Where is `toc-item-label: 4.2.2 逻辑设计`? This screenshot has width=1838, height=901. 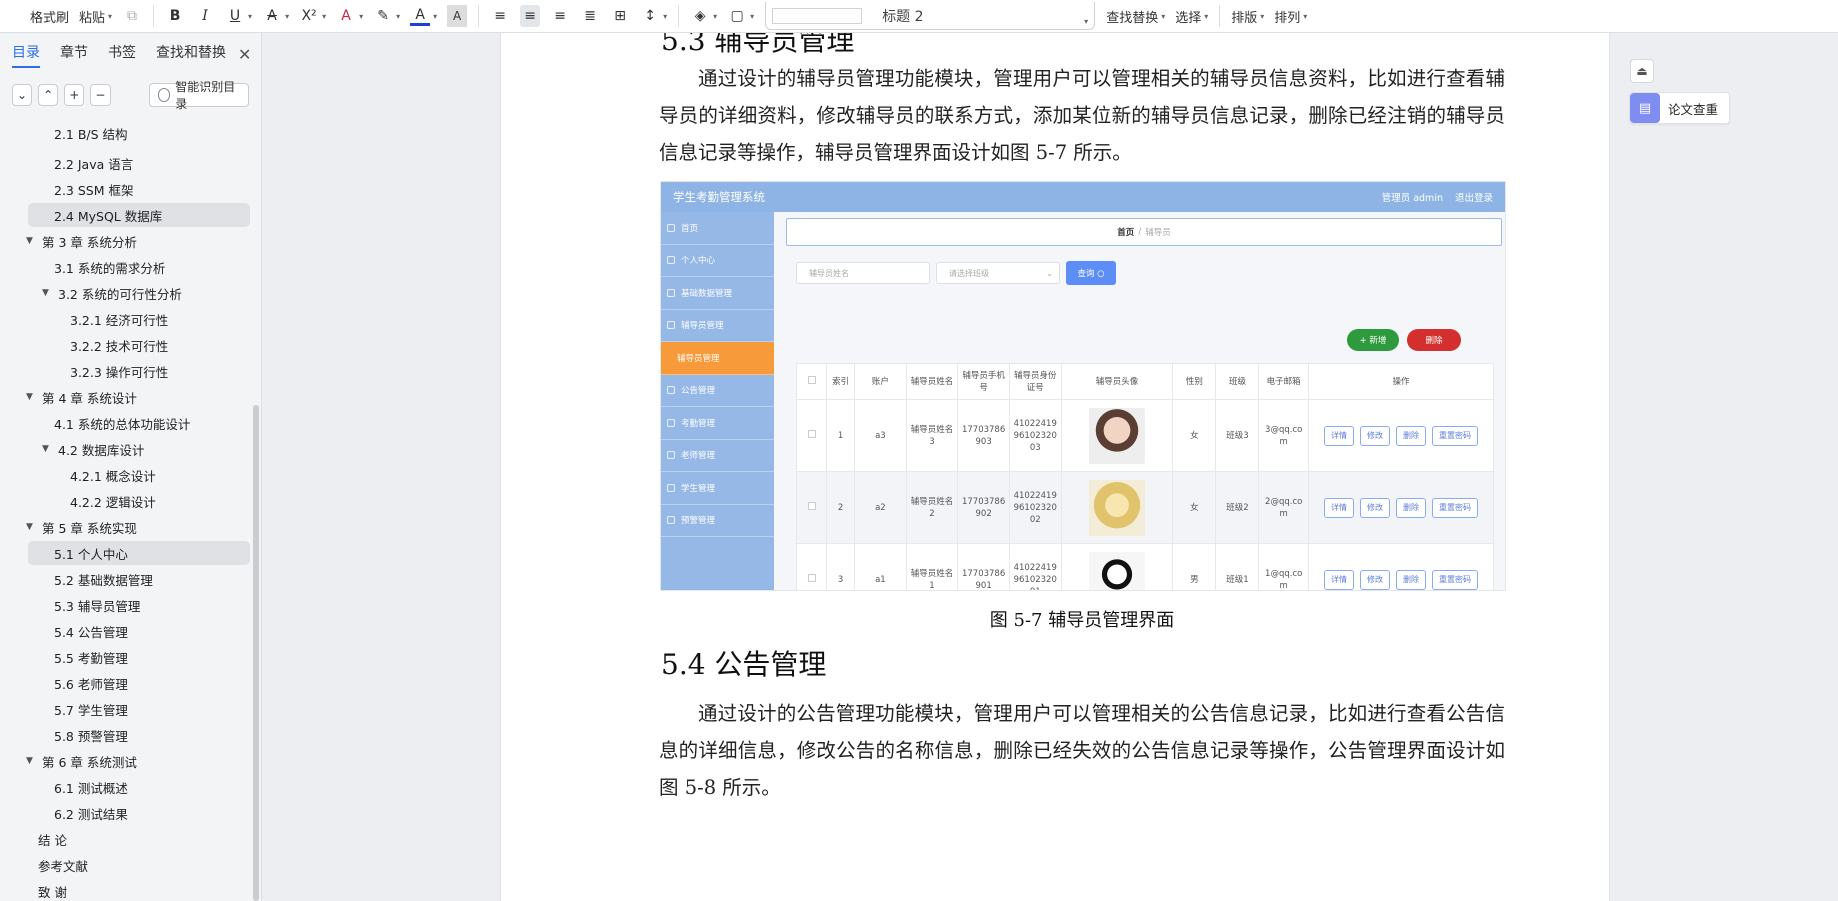
toc-item-label: 4.2.2 逻辑设计 is located at coordinates (113, 502).